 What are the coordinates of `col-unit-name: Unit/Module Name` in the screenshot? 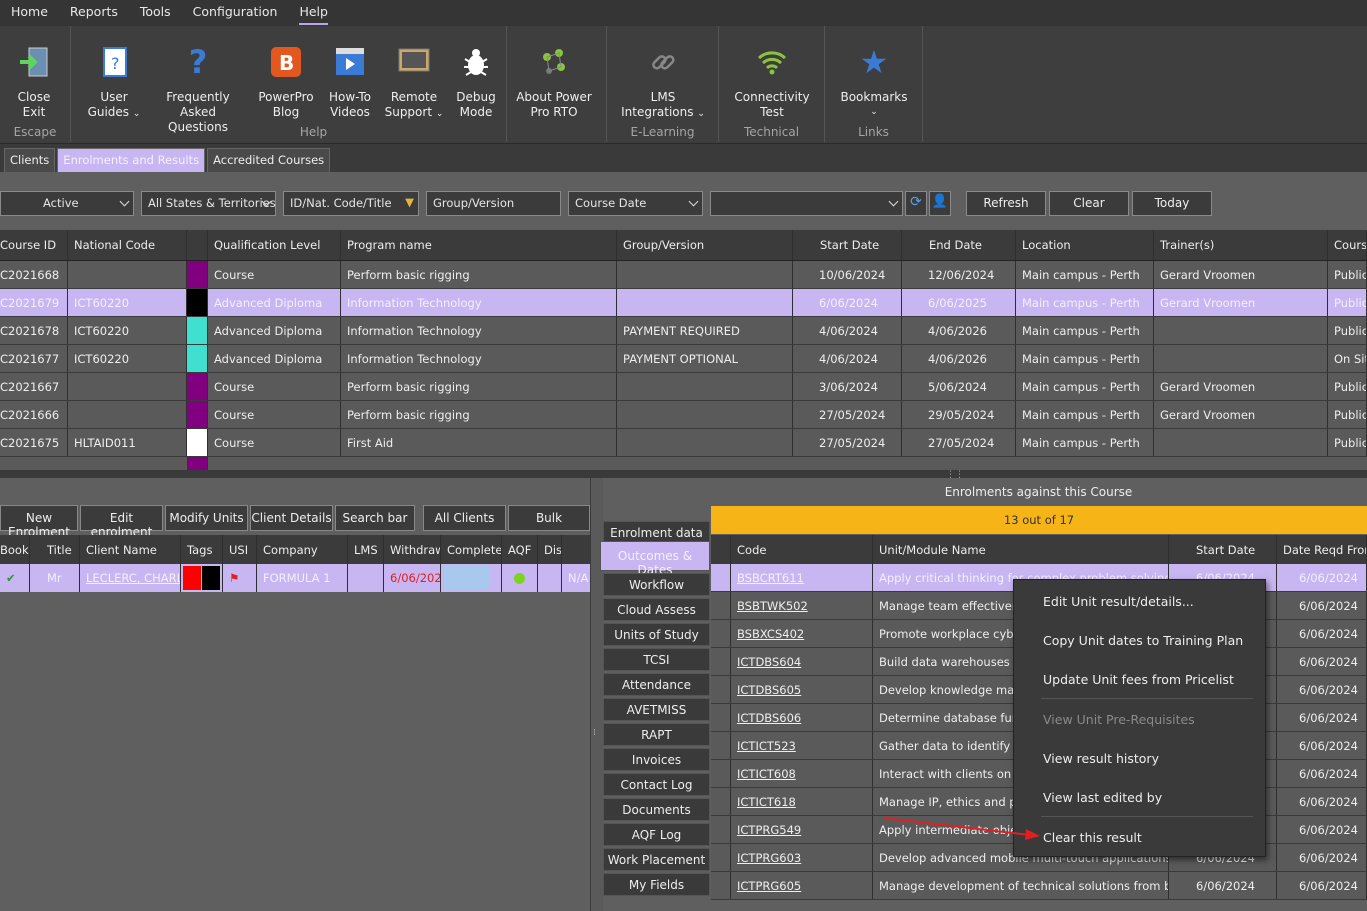 It's located at (1021, 549).